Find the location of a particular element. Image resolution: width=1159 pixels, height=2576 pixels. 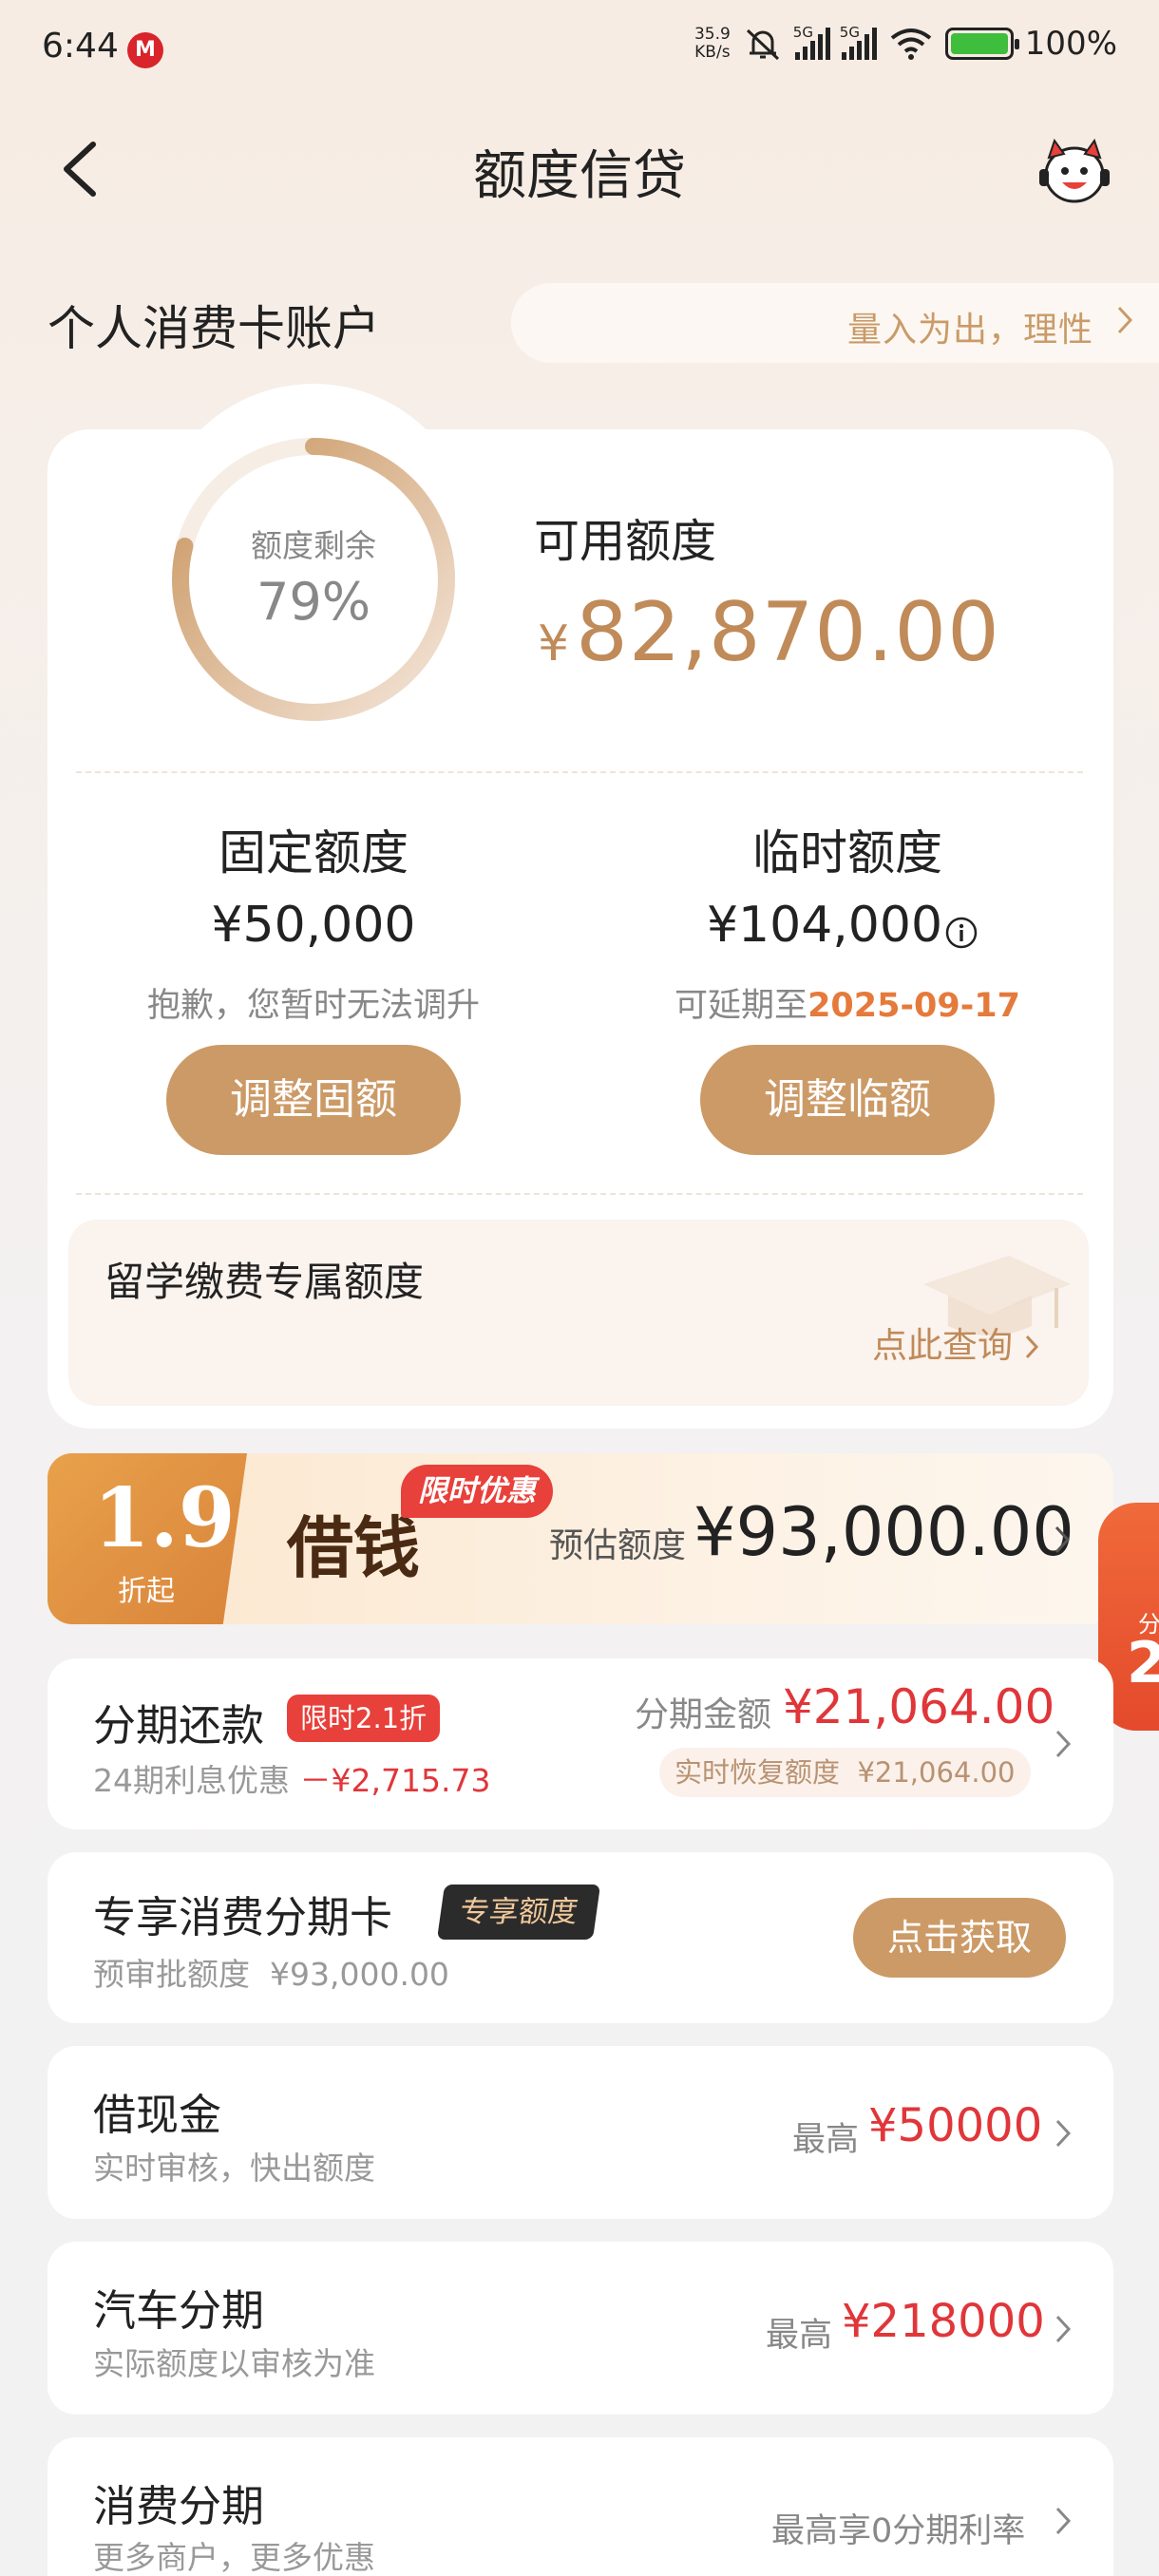

car-installment-sub: 实际额度以审核为准 is located at coordinates (234, 2363).